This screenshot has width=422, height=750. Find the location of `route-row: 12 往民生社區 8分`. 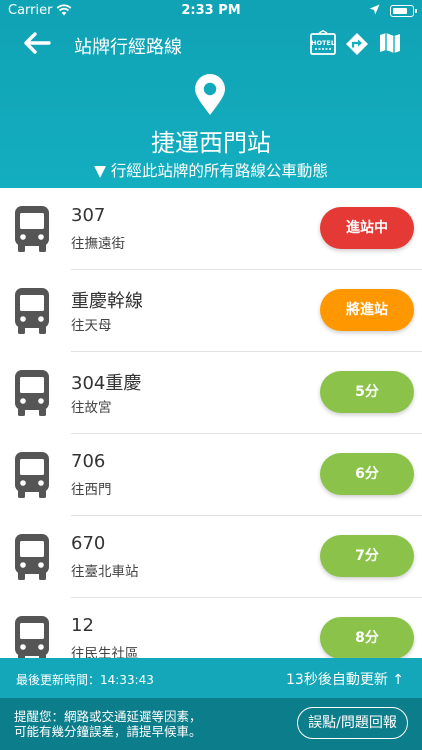

route-row: 12 往民生社區 8分 is located at coordinates (211, 628).